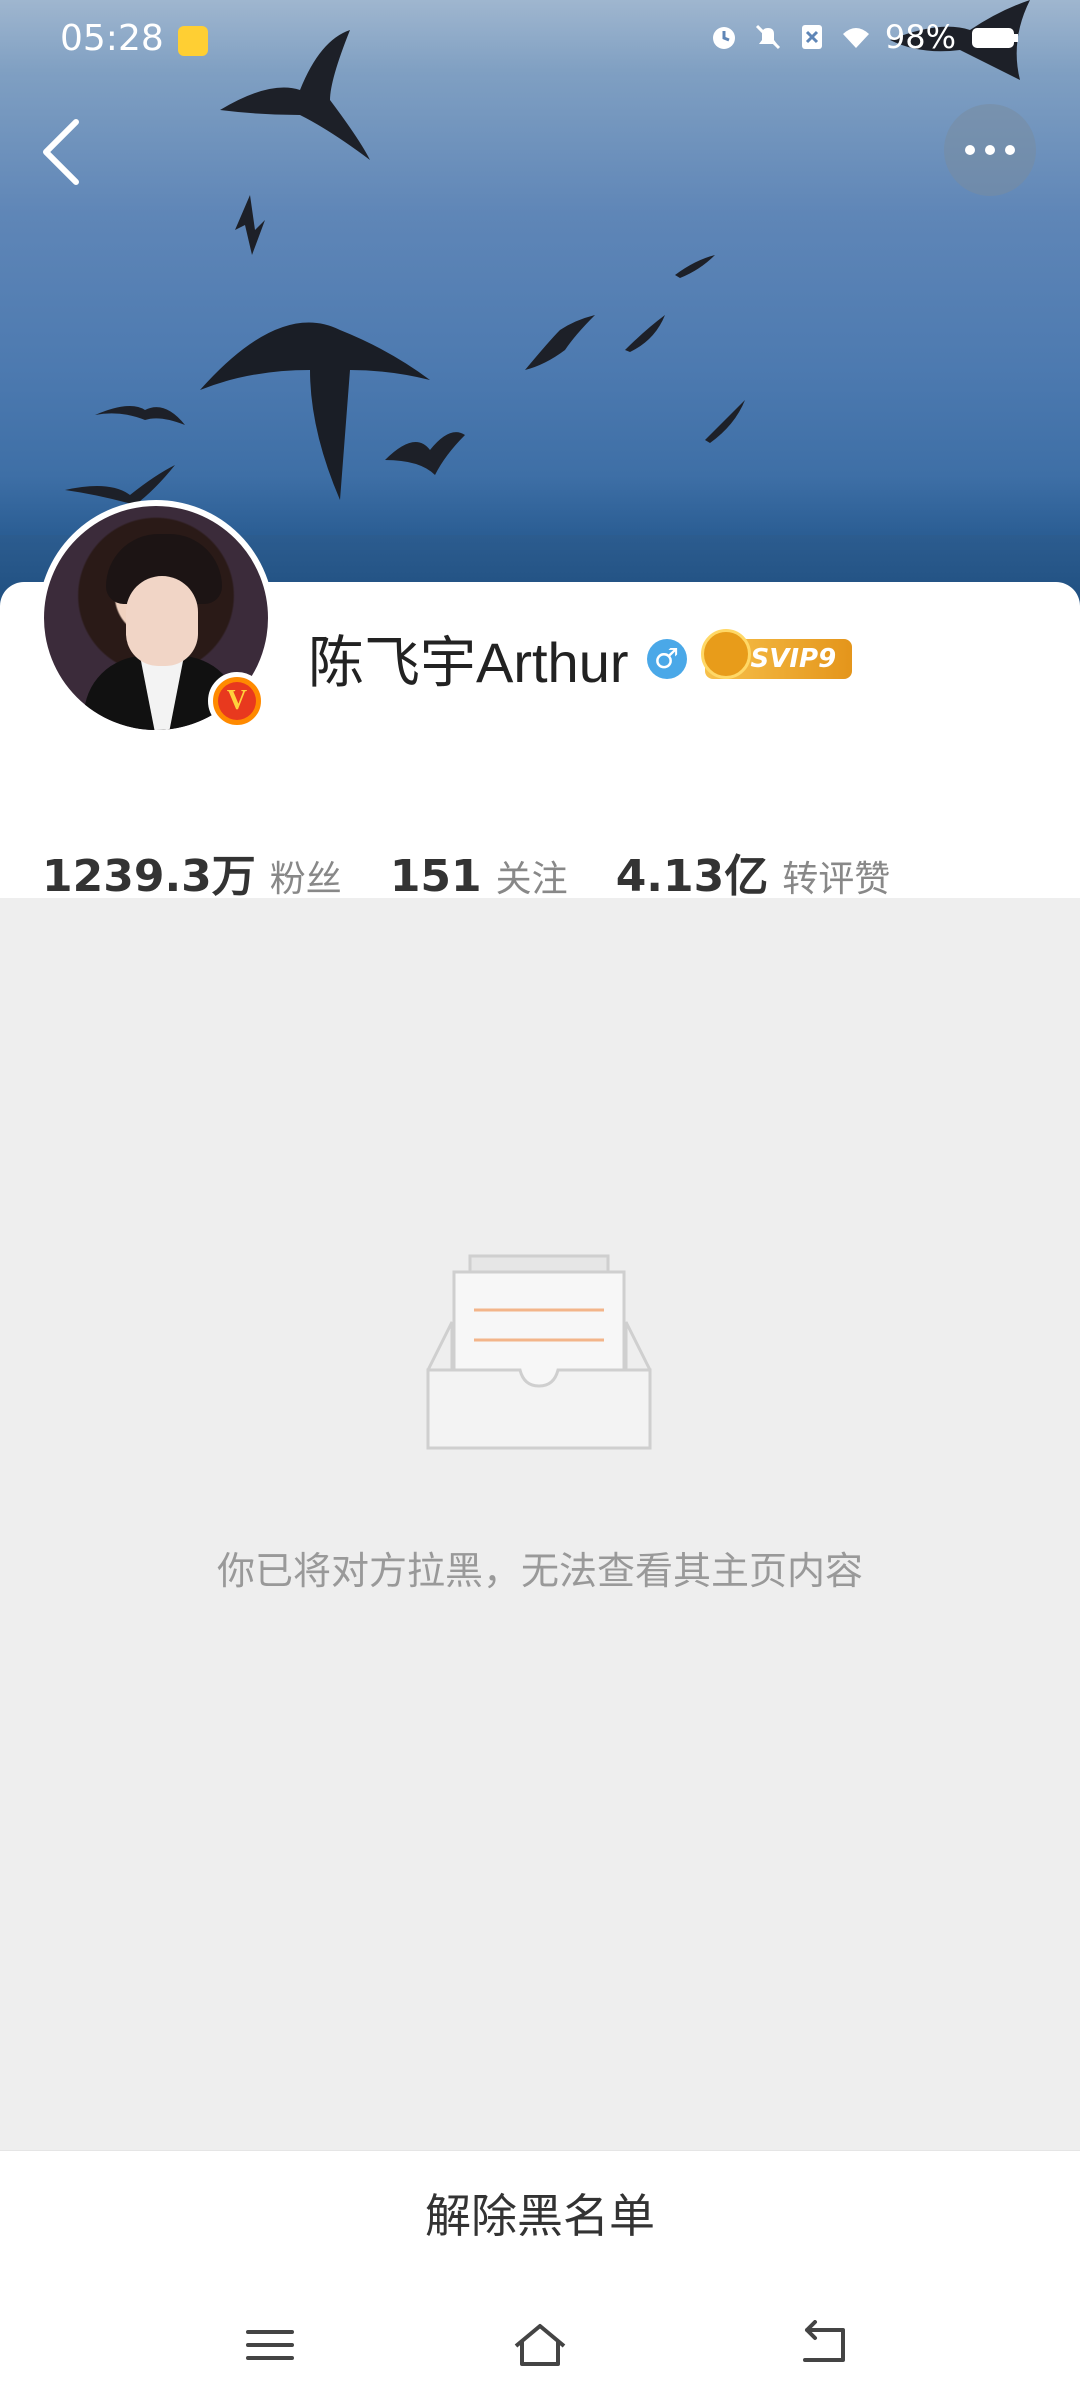  What do you see at coordinates (825, 2345) in the screenshot?
I see `back-nav-icon` at bounding box center [825, 2345].